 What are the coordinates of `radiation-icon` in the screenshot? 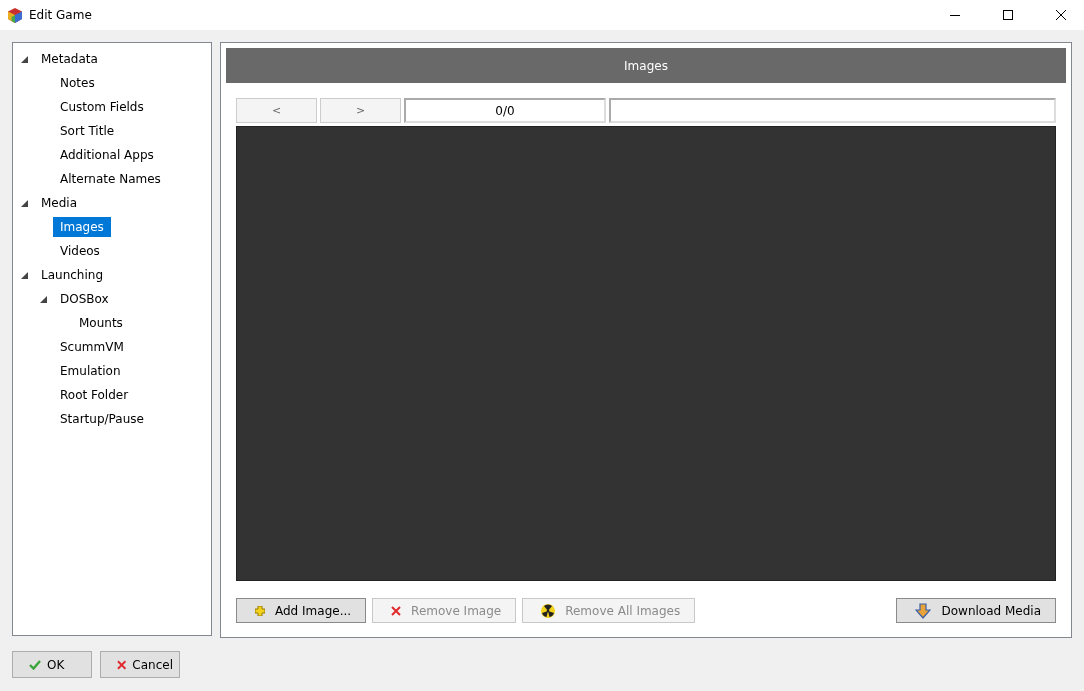 It's located at (548, 610).